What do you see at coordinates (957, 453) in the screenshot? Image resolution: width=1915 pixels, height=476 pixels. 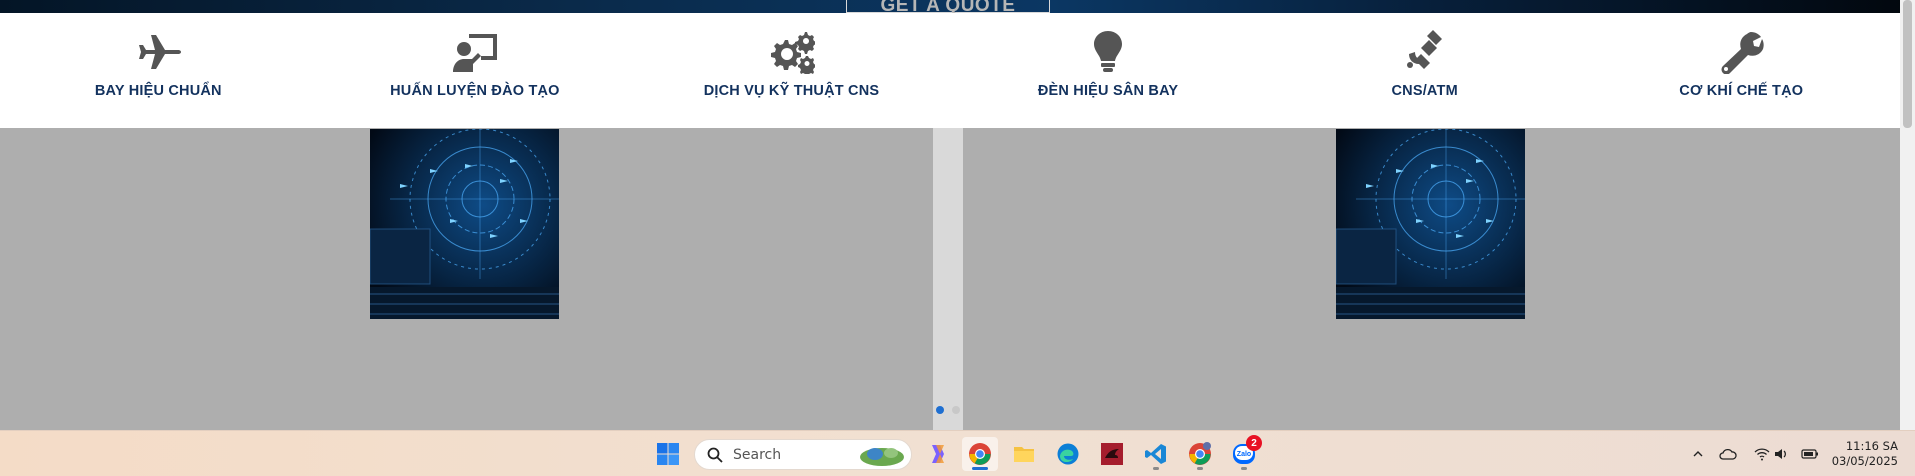 I see `windows-taskbar: Search Zalo 2 11:16 SA 03/05/2025` at bounding box center [957, 453].